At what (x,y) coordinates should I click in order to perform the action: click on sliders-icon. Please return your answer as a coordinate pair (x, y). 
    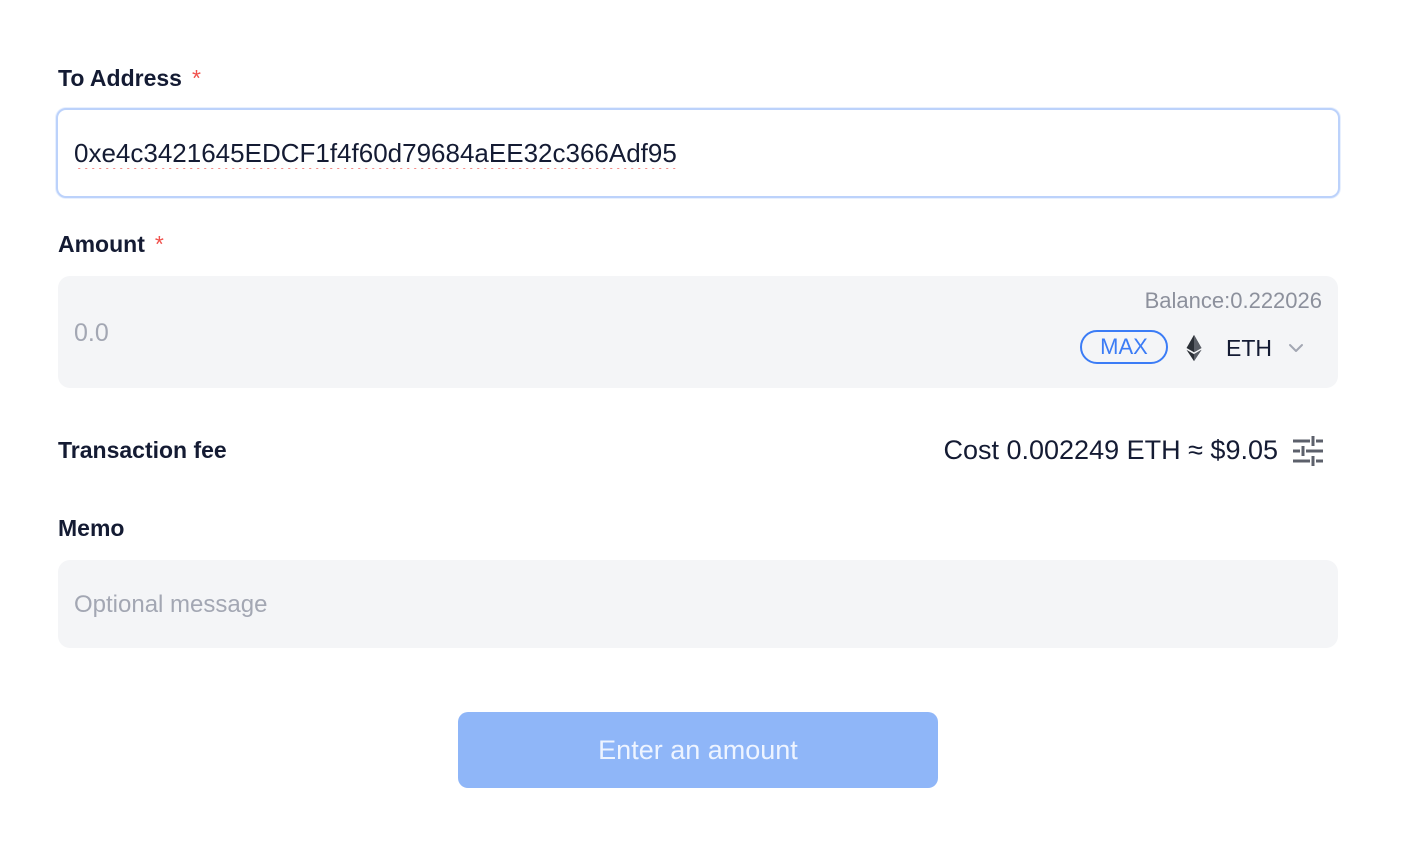
    Looking at the image, I should click on (1308, 451).